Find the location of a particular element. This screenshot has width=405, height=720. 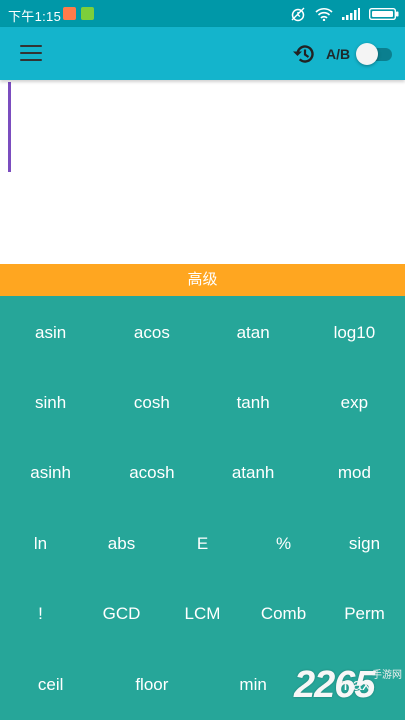

signal-icon is located at coordinates (351, 14).